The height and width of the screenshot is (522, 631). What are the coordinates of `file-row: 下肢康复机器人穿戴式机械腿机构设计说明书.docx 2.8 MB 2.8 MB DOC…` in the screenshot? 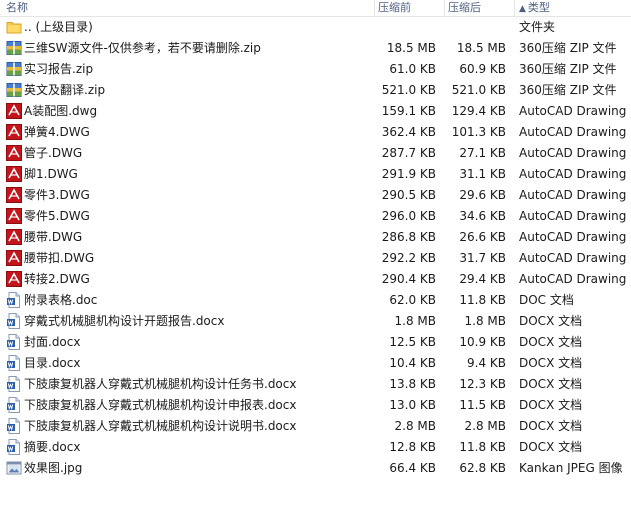 It's located at (315, 426).